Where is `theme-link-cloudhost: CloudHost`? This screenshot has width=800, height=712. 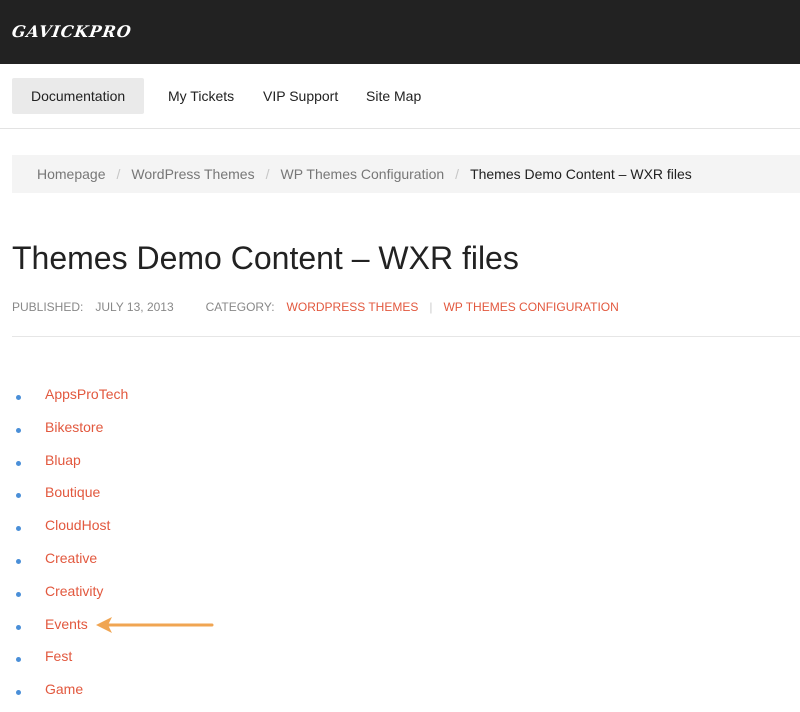 theme-link-cloudhost: CloudHost is located at coordinates (77, 525).